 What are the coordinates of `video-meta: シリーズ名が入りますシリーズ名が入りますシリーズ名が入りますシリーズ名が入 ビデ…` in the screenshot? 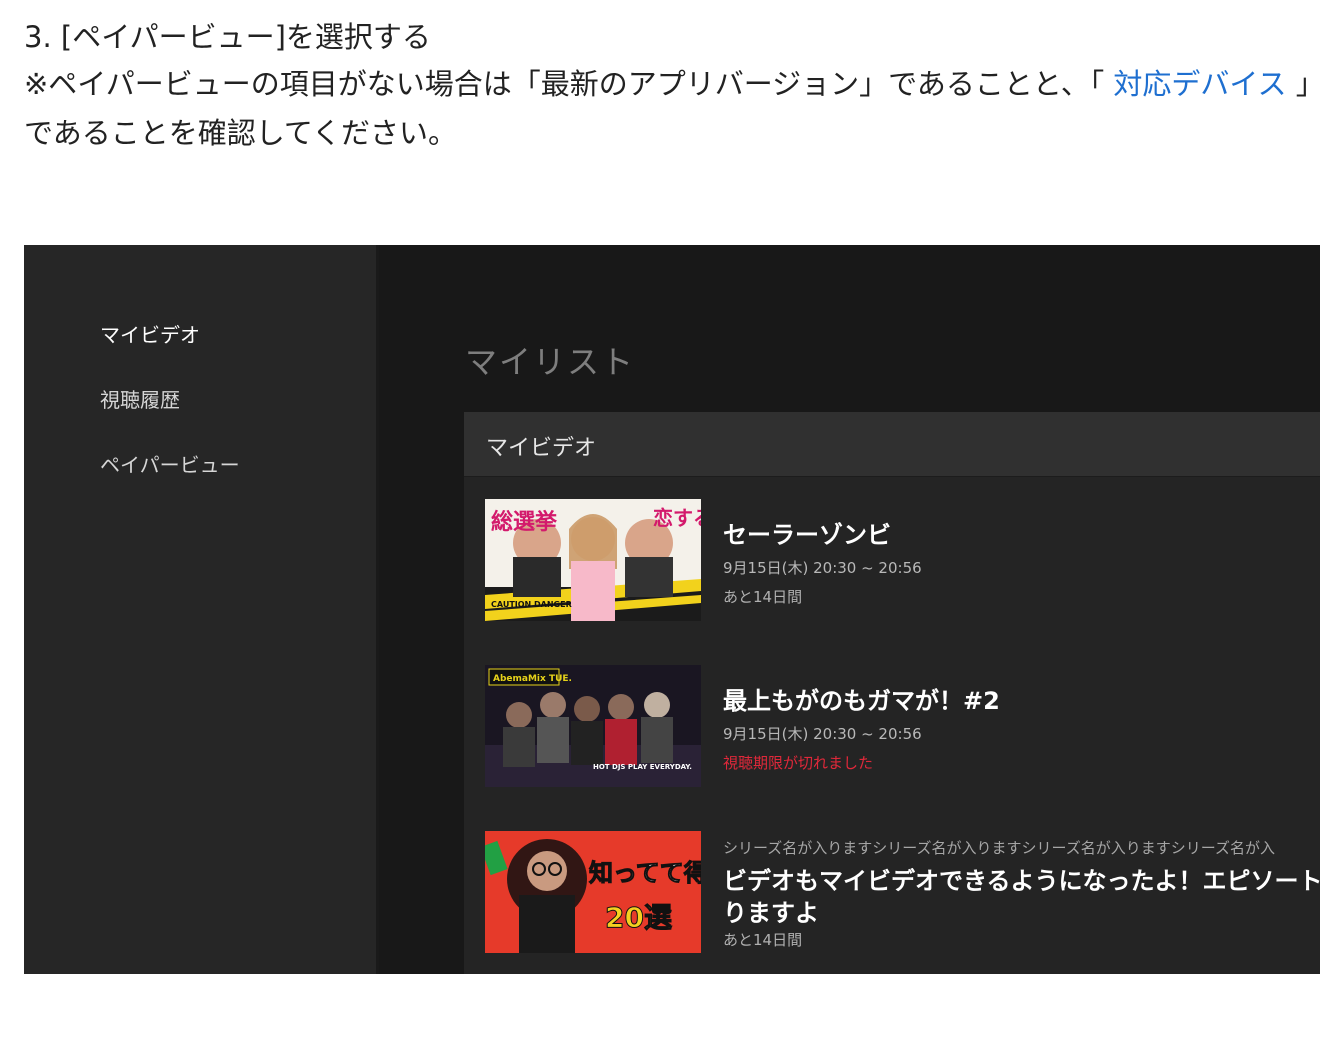 It's located at (1021, 892).